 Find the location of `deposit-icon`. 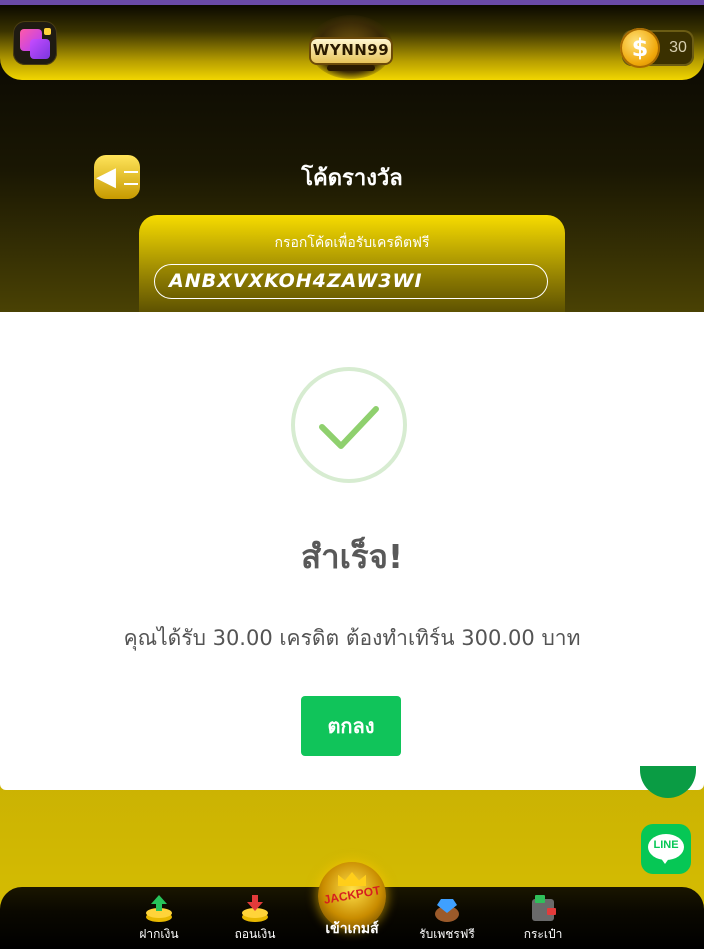

deposit-icon is located at coordinates (159, 908).